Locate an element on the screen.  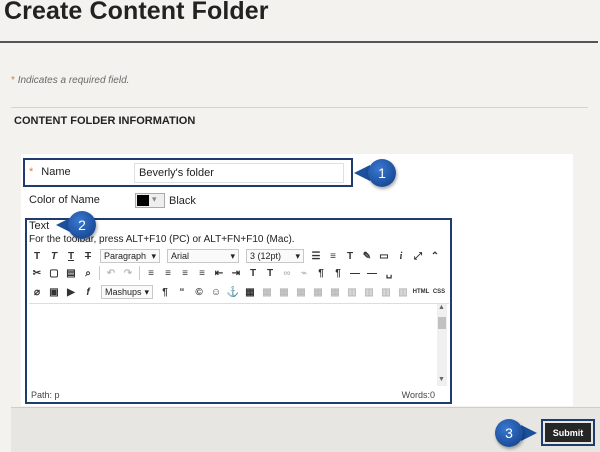
preview-icon: ▭ is located at coordinates (384, 256).